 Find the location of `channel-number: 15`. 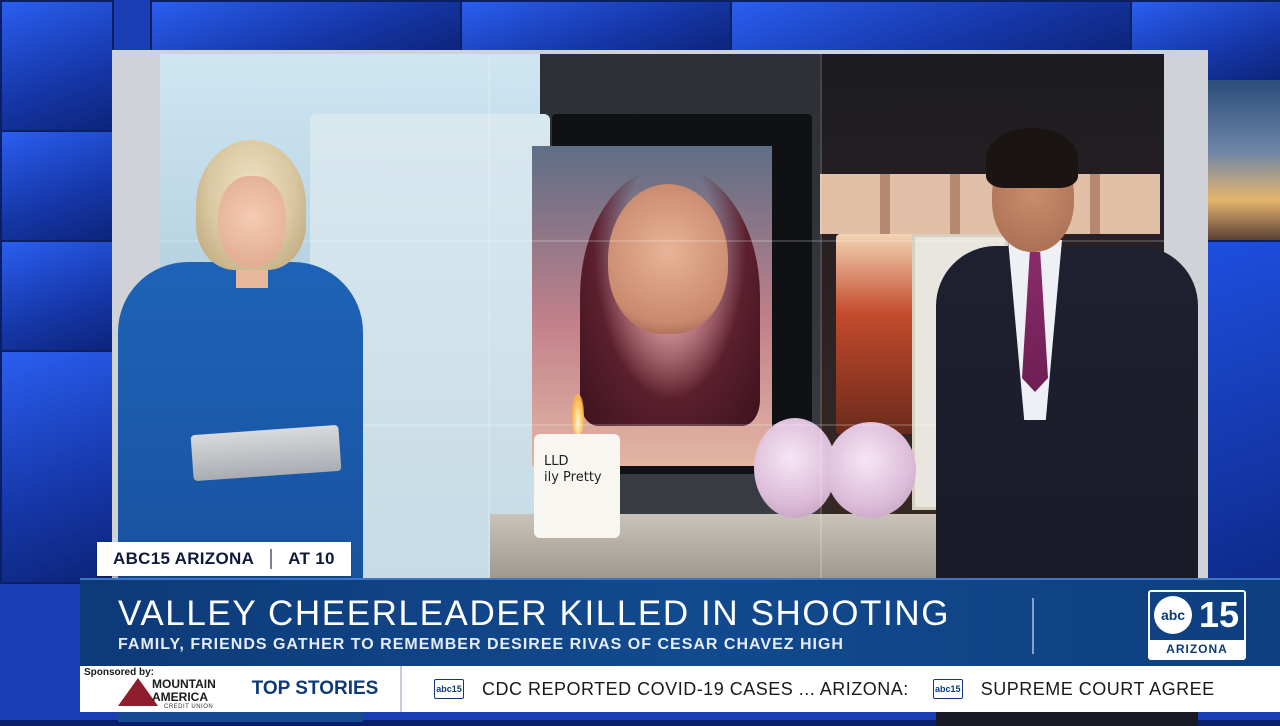

channel-number: 15 is located at coordinates (1219, 614).